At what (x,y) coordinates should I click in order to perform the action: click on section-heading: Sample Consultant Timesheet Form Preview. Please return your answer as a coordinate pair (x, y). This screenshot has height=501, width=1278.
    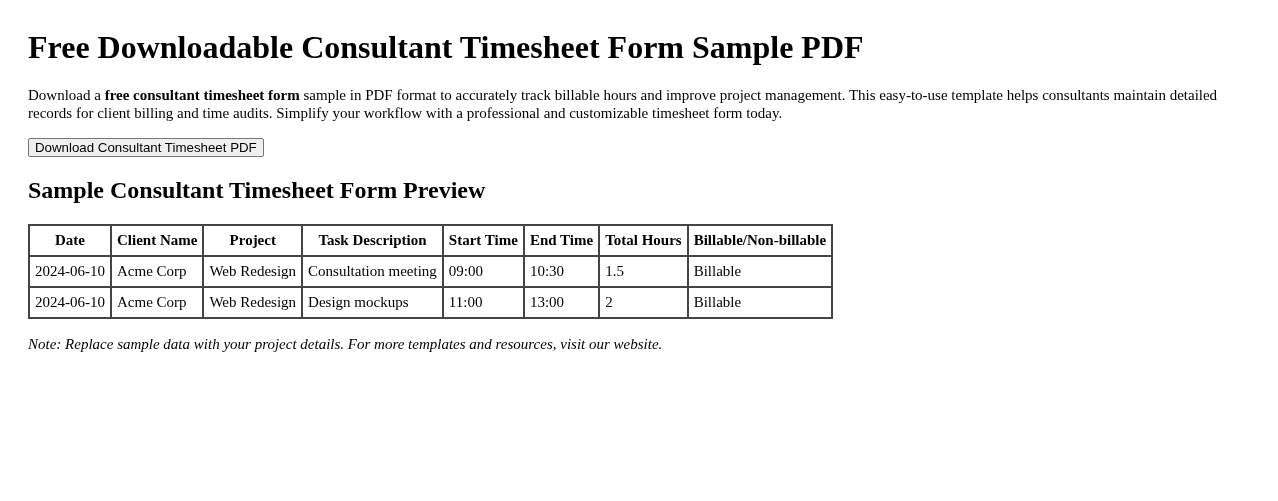
    Looking at the image, I should click on (257, 190).